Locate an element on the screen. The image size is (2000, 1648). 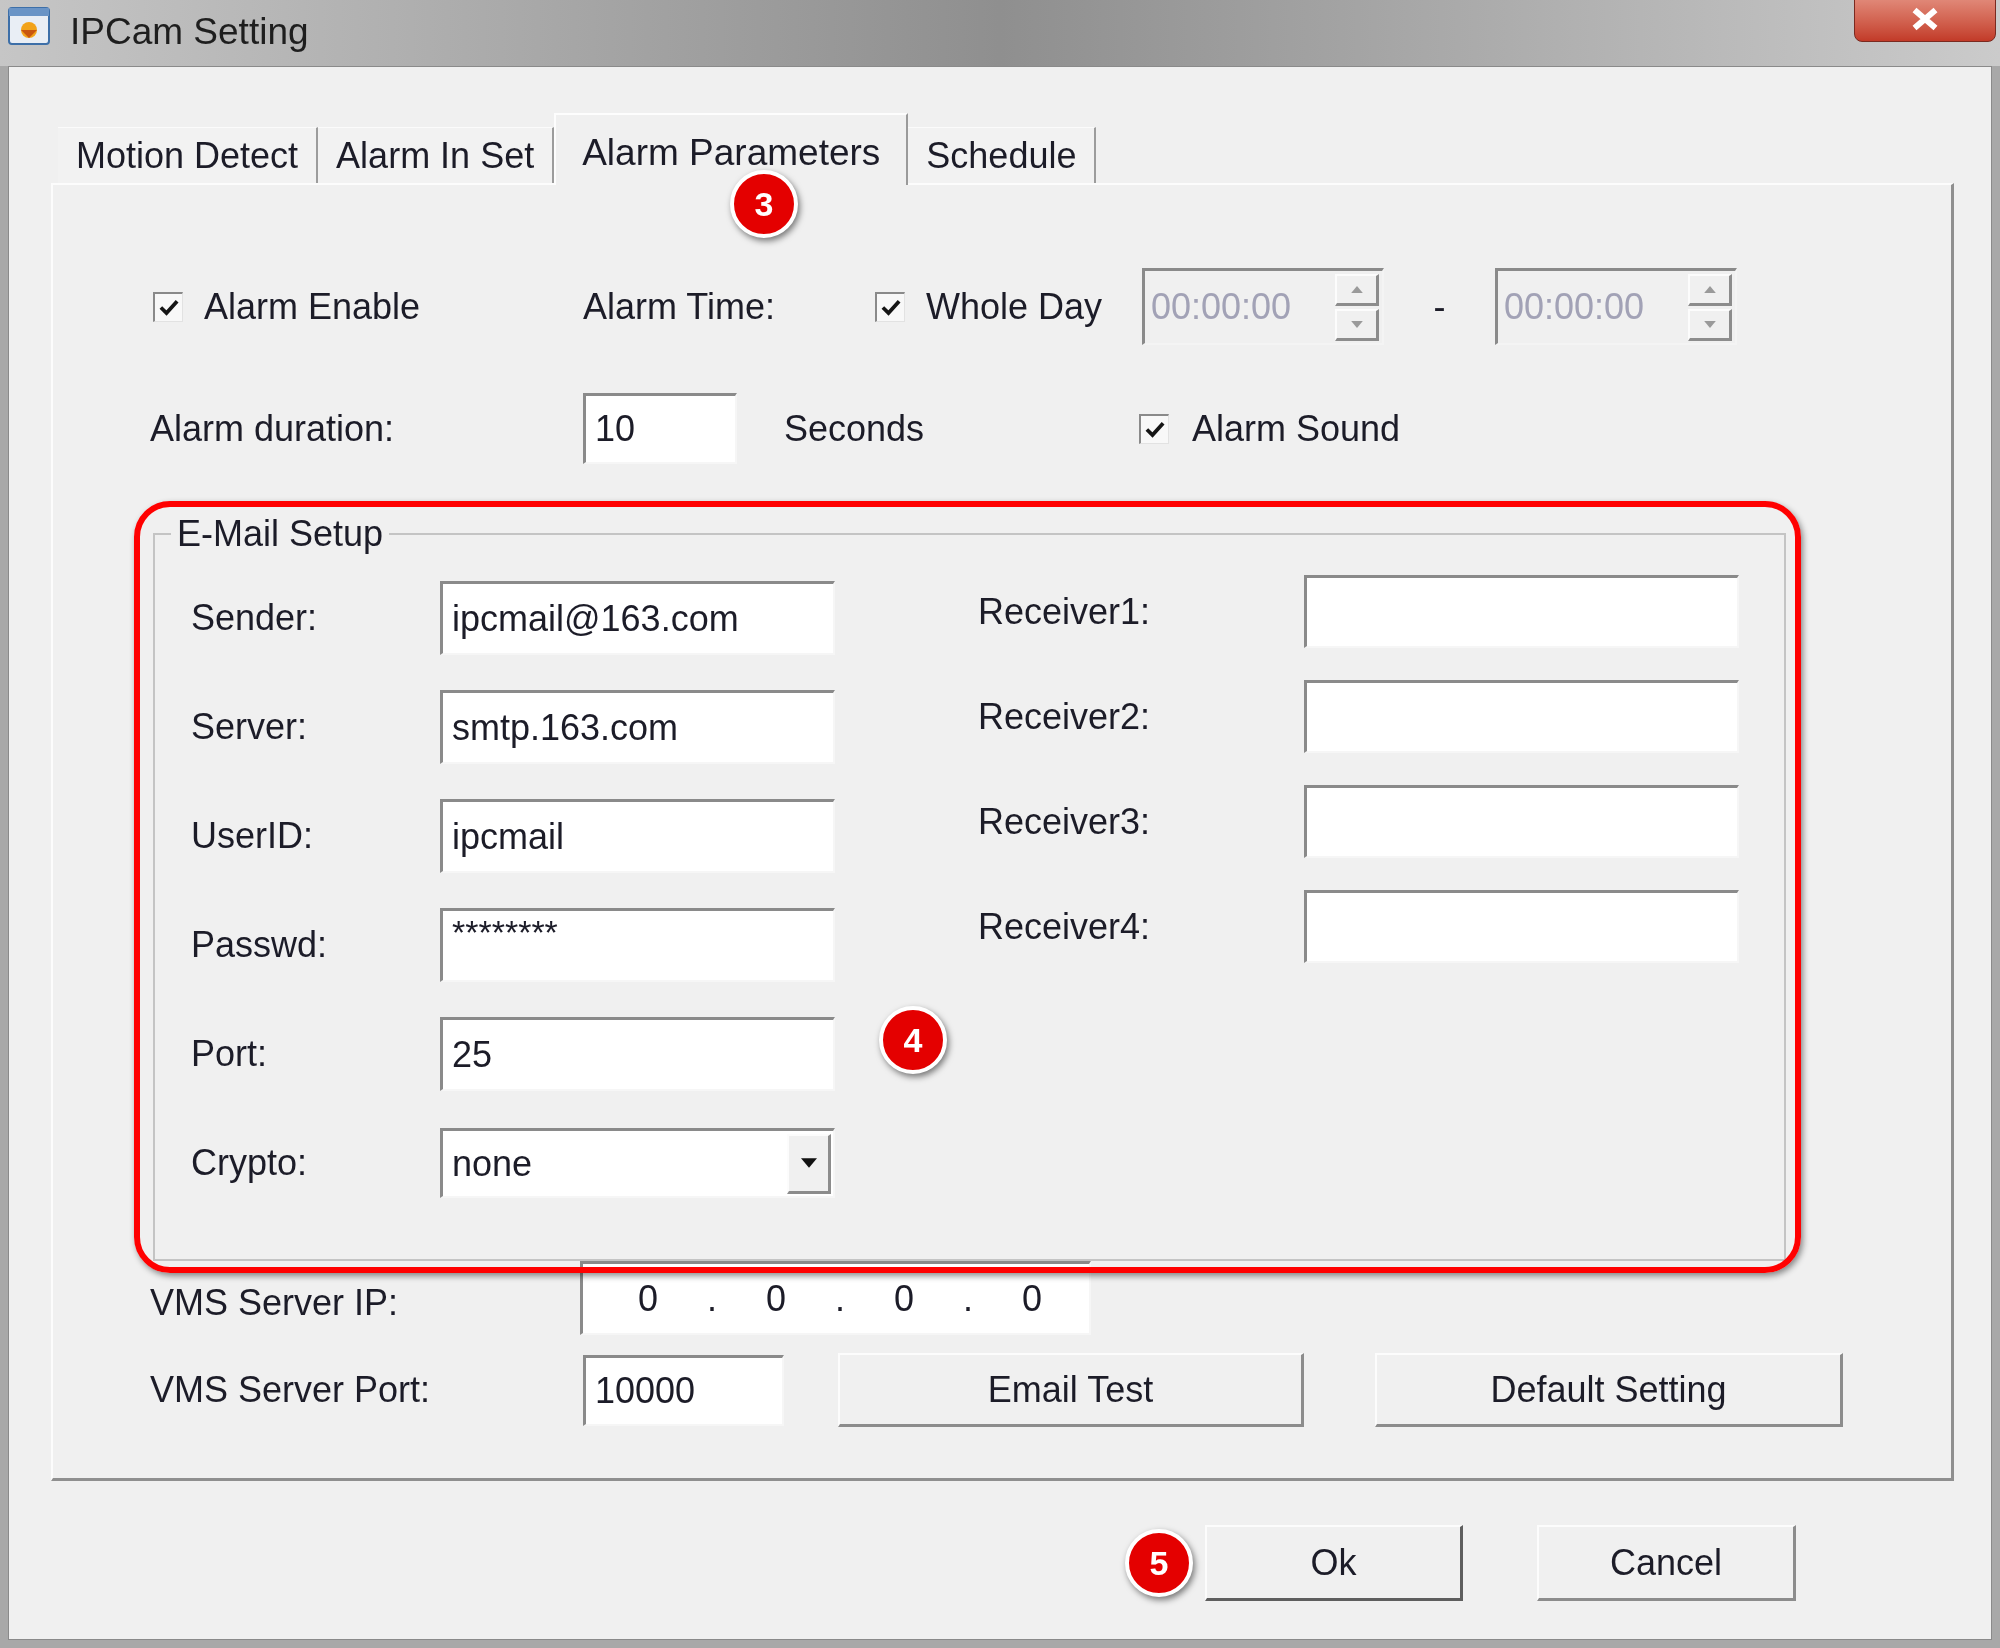
dialog-button: Cancel is located at coordinates (1666, 1563).